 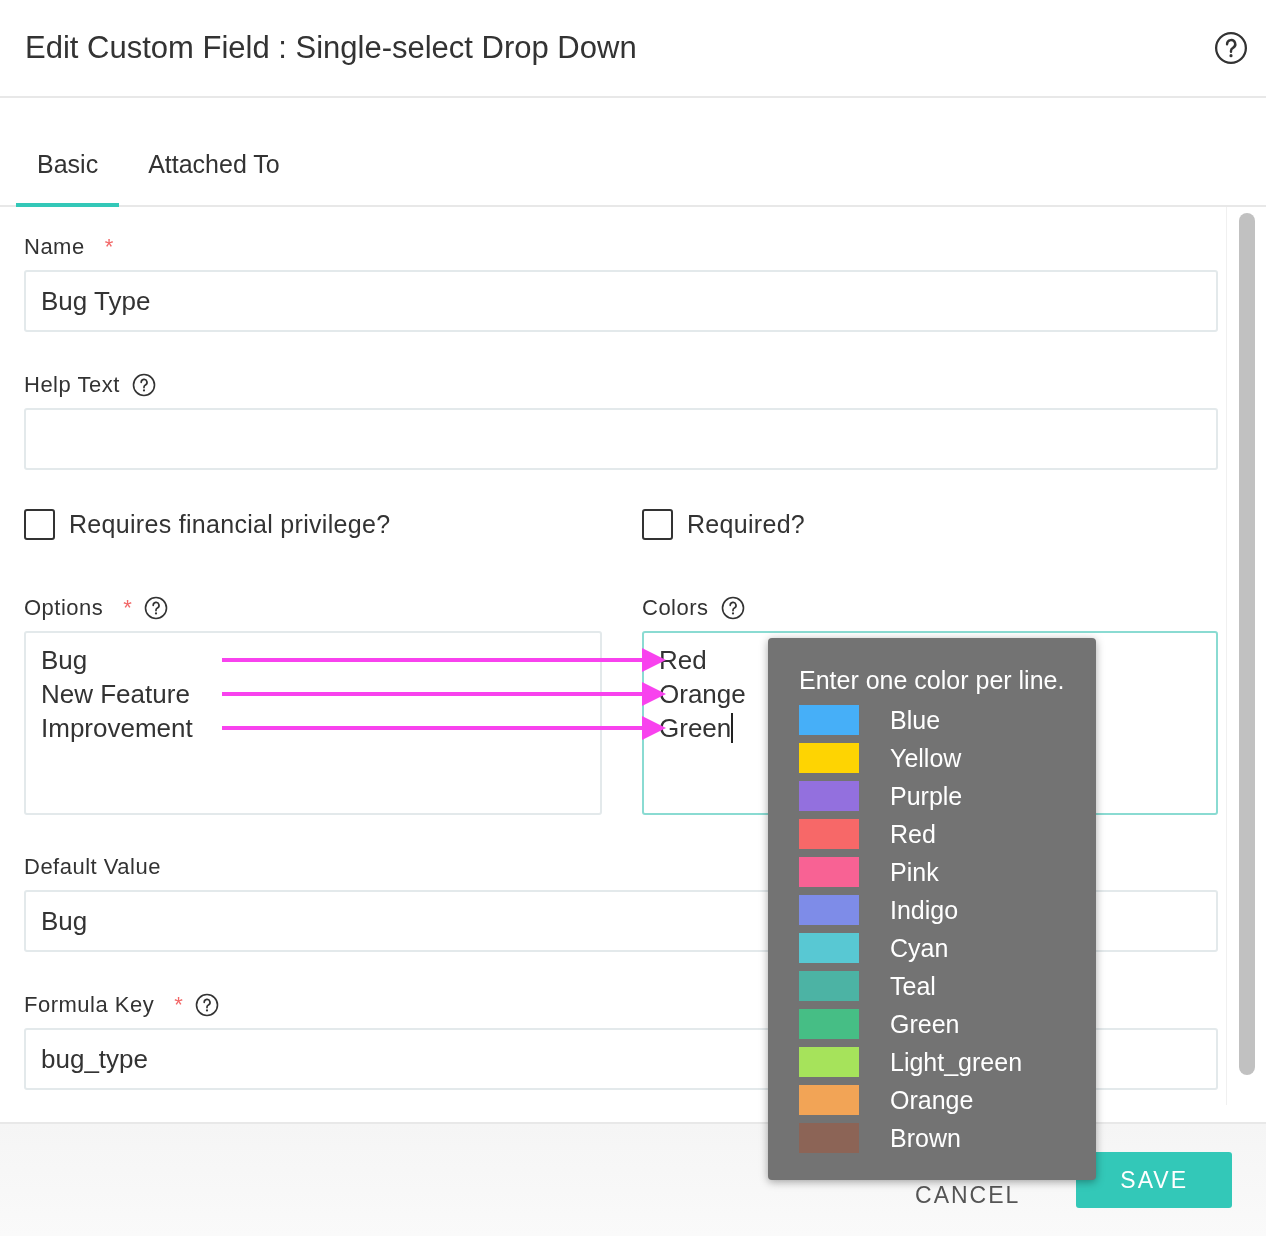 What do you see at coordinates (915, 720) in the screenshot?
I see `color-name: Blue` at bounding box center [915, 720].